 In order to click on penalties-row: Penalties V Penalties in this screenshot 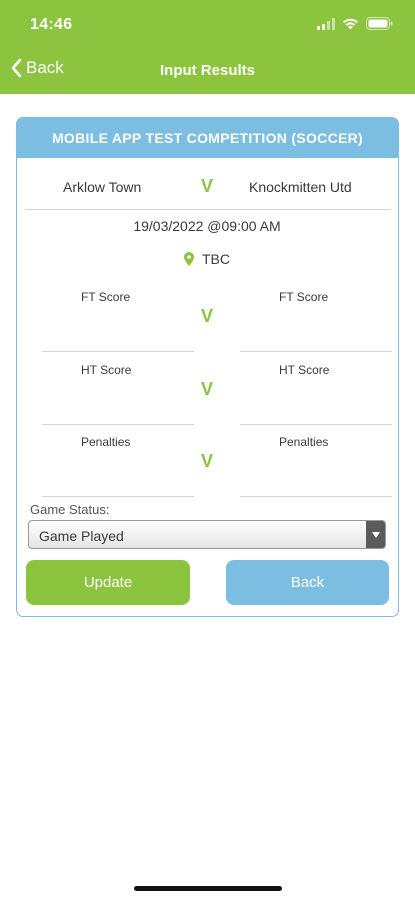, I will do `click(207, 468)`.